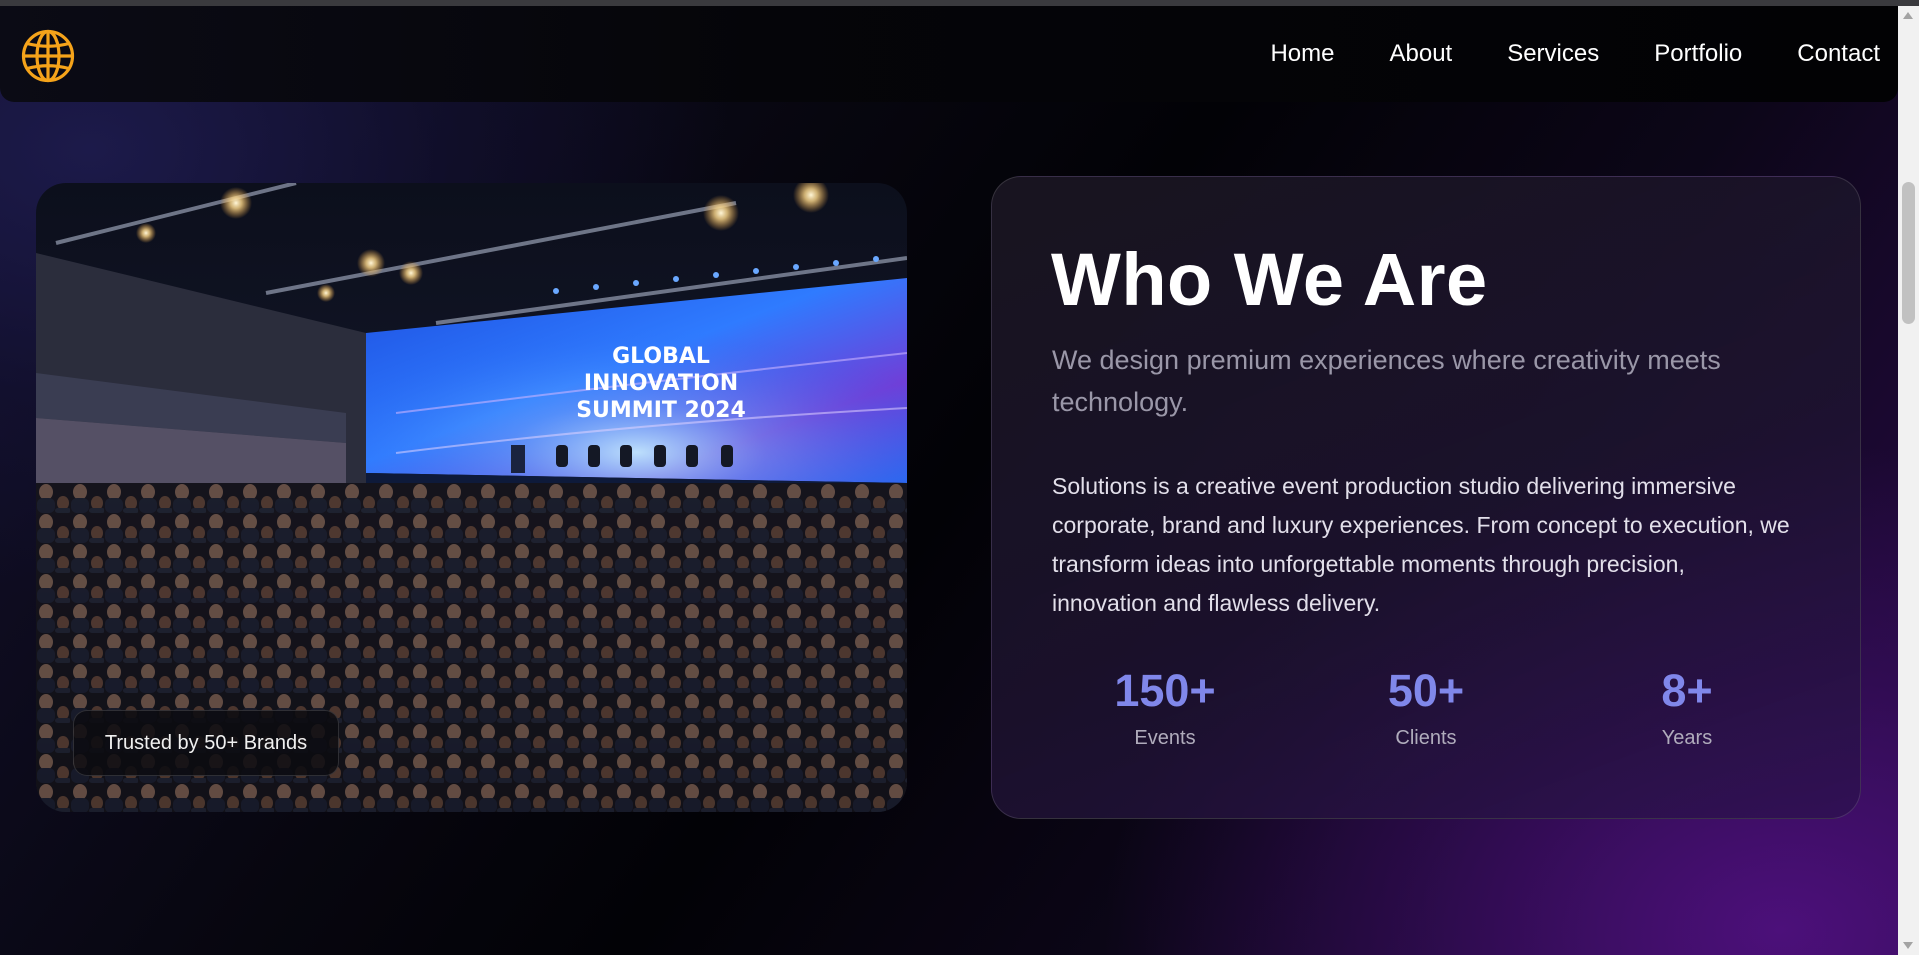 The height and width of the screenshot is (955, 1919). I want to click on globe-icon, so click(48, 56).